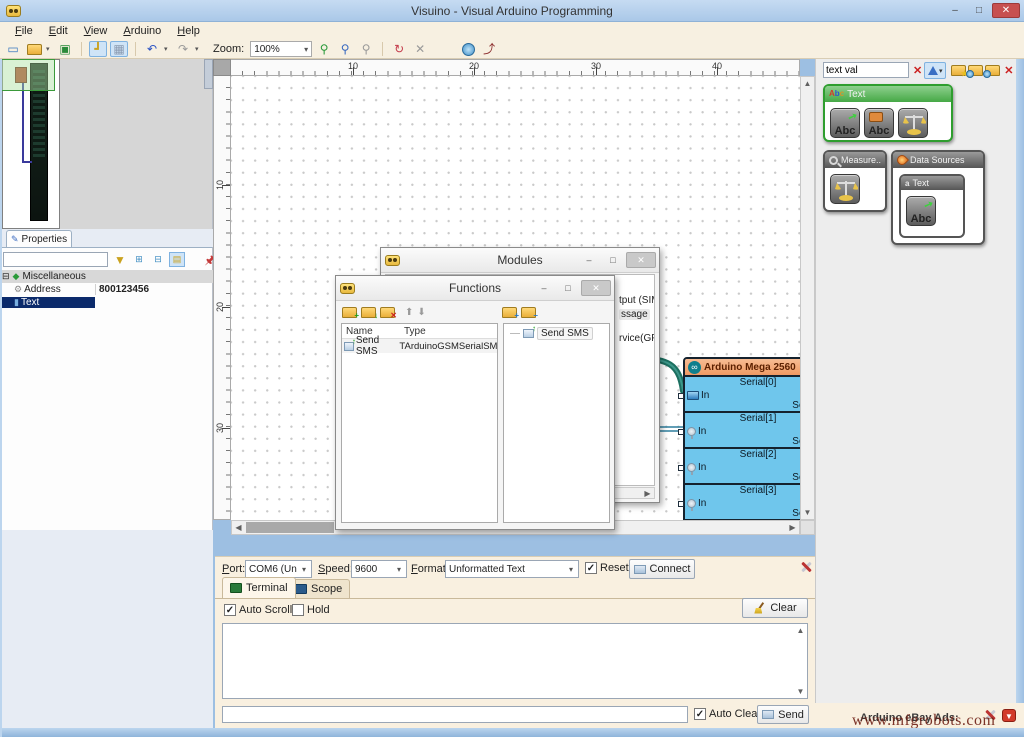 Image resolution: width=1024 pixels, height=737 pixels. What do you see at coordinates (681, 468) in the screenshot?
I see `serial2-in-pin` at bounding box center [681, 468].